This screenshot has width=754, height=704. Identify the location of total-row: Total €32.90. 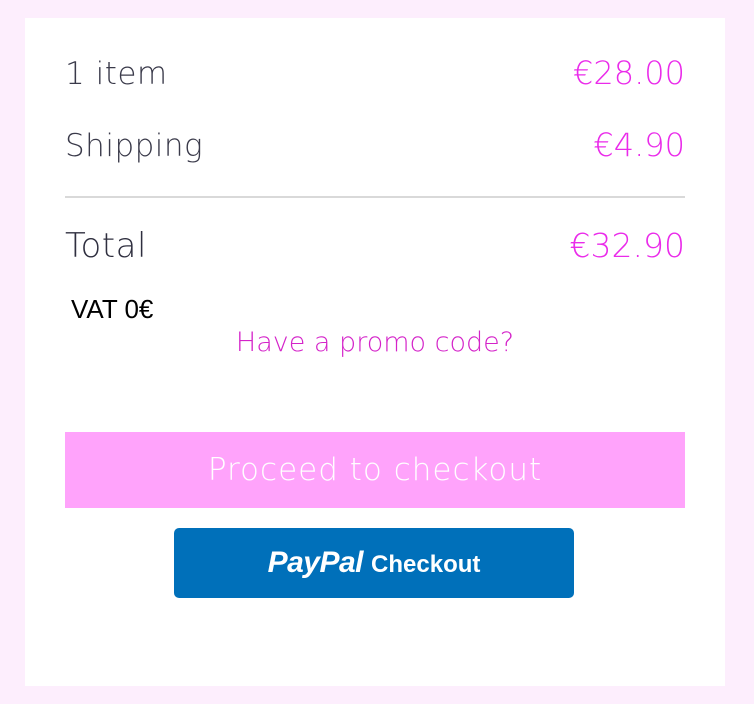
(375, 246).